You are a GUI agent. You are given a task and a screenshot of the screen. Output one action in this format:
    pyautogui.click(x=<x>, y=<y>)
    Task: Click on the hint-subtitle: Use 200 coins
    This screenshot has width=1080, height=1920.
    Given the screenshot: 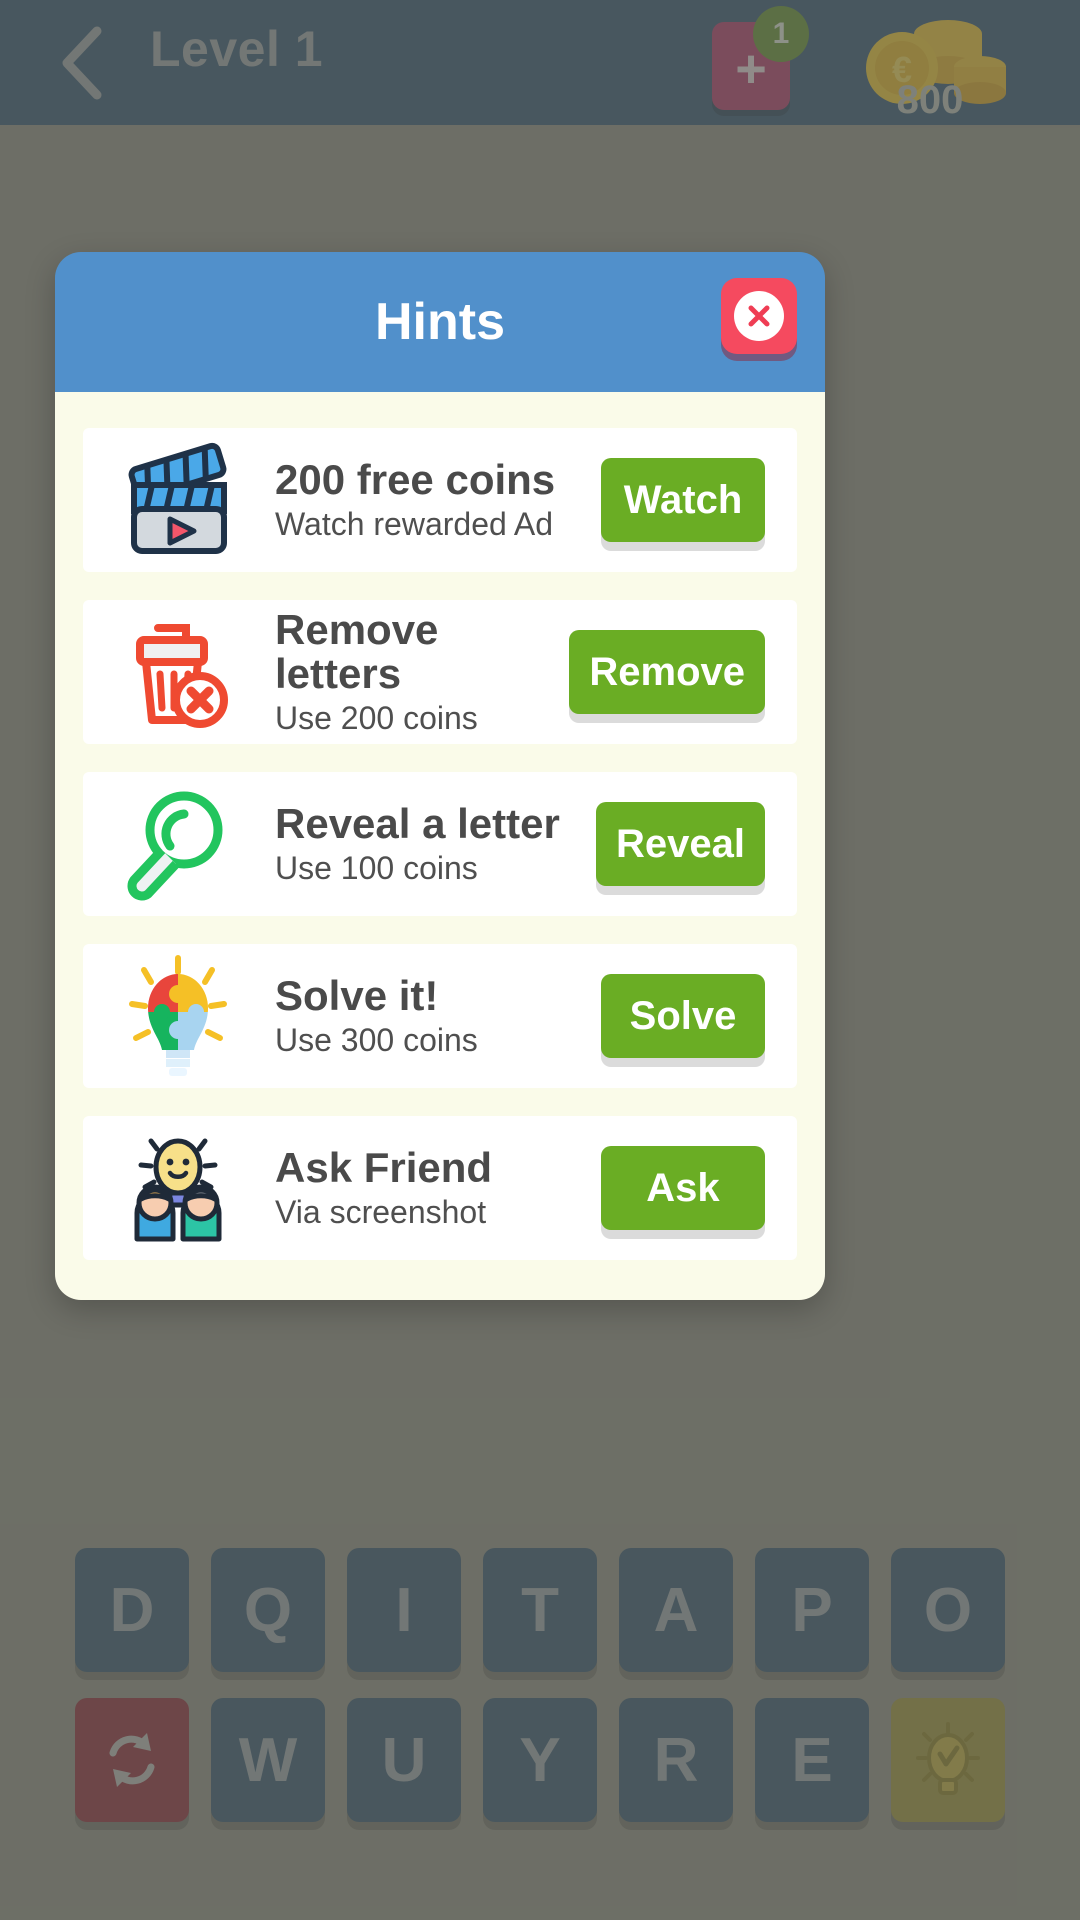 What is the action you would take?
    pyautogui.click(x=376, y=718)
    